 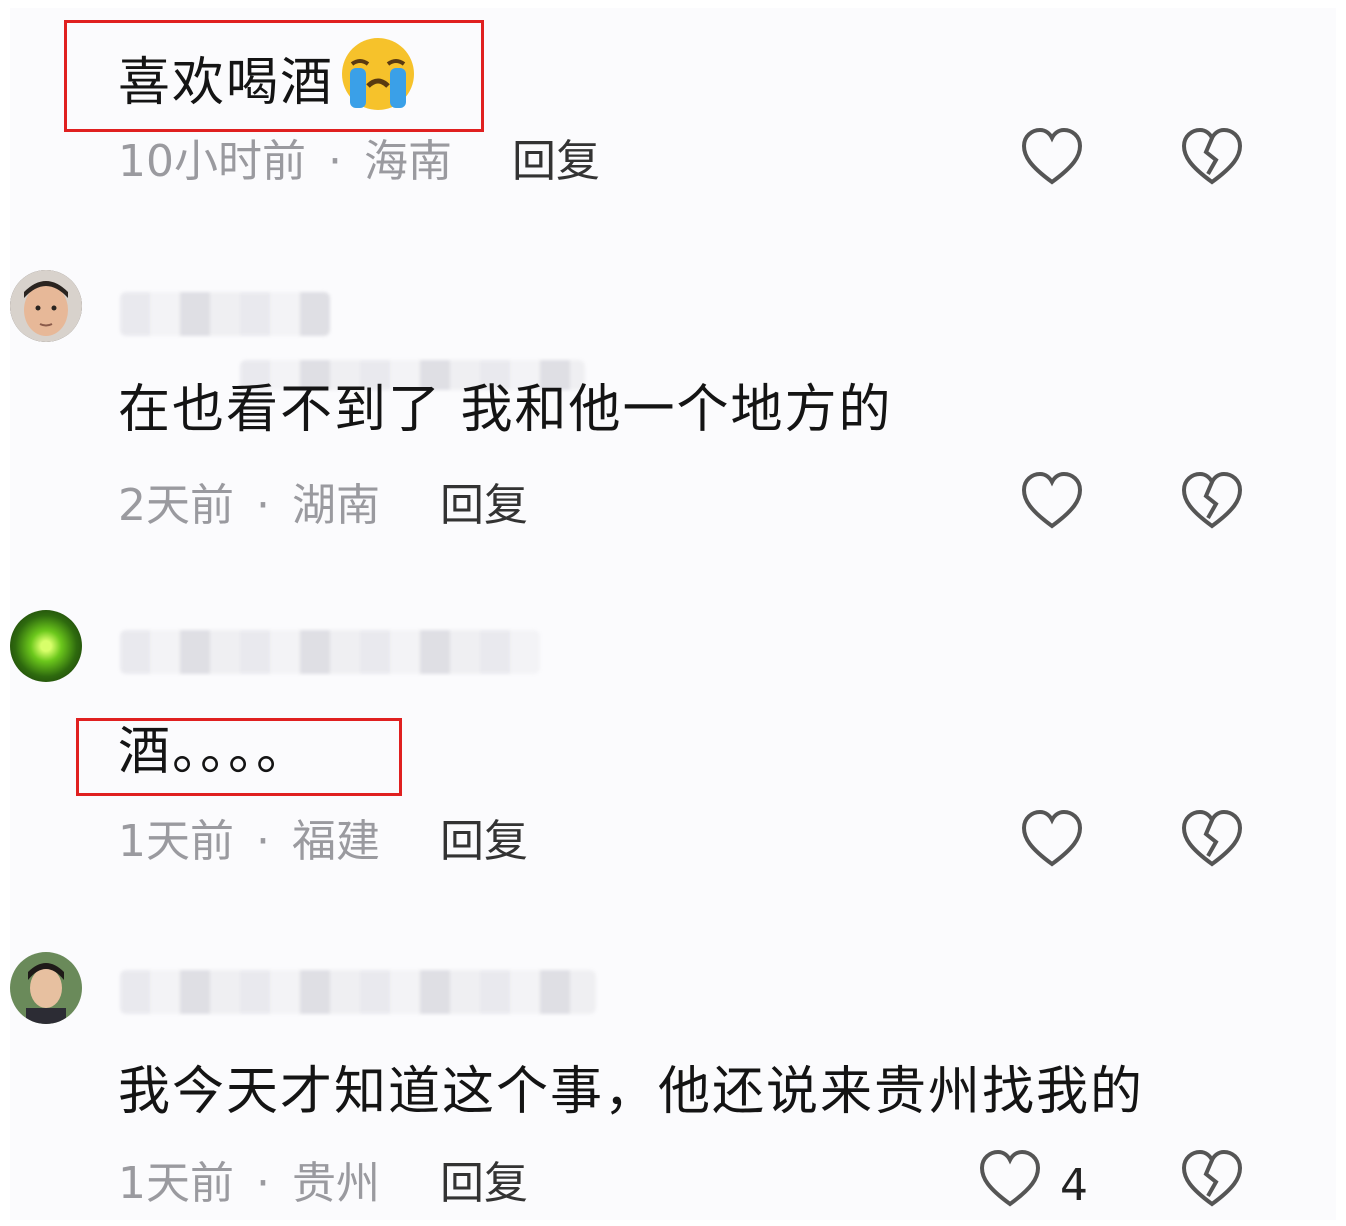 What do you see at coordinates (336, 505) in the screenshot?
I see `comment-location: 湖南` at bounding box center [336, 505].